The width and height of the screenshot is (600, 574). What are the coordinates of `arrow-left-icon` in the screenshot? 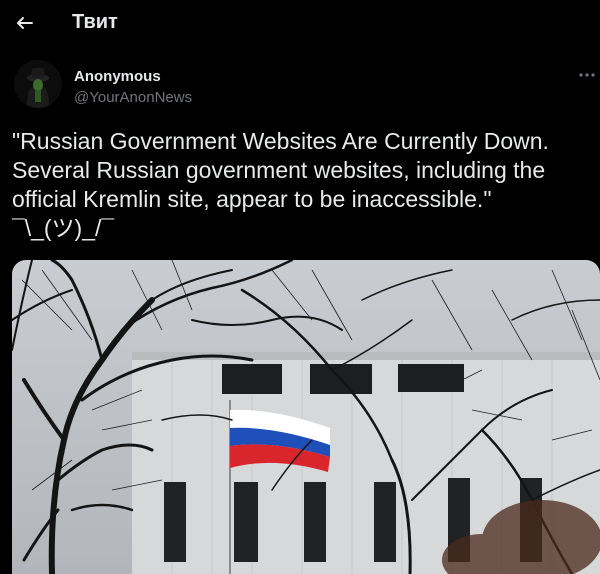 It's located at (25, 23).